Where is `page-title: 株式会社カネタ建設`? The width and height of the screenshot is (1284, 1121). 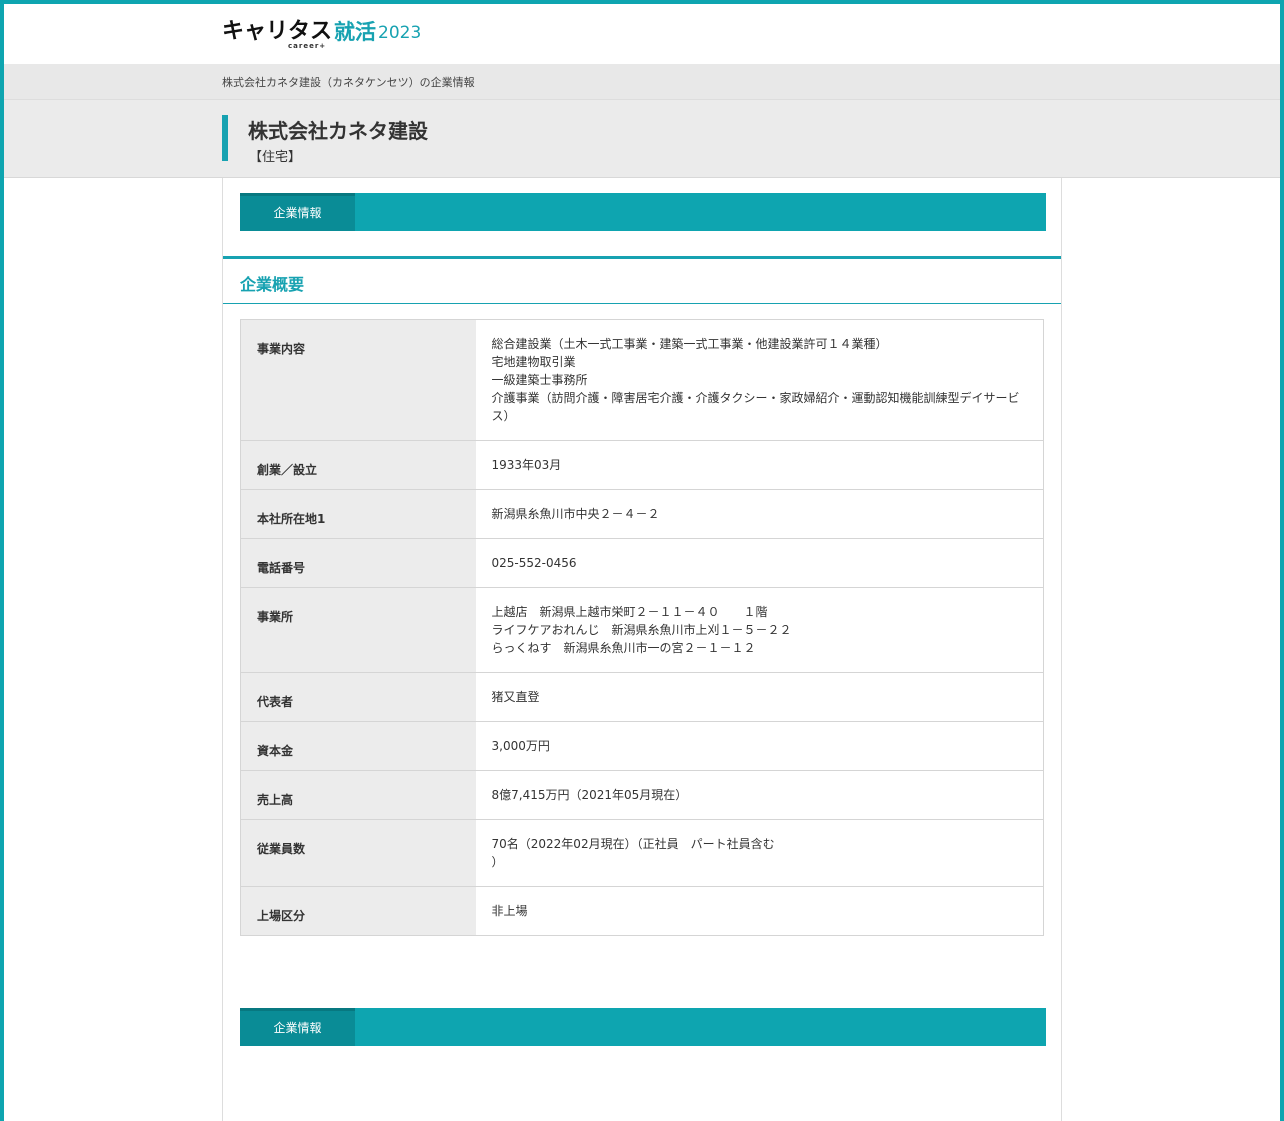
page-title: 株式会社カネタ建設 is located at coordinates (338, 131).